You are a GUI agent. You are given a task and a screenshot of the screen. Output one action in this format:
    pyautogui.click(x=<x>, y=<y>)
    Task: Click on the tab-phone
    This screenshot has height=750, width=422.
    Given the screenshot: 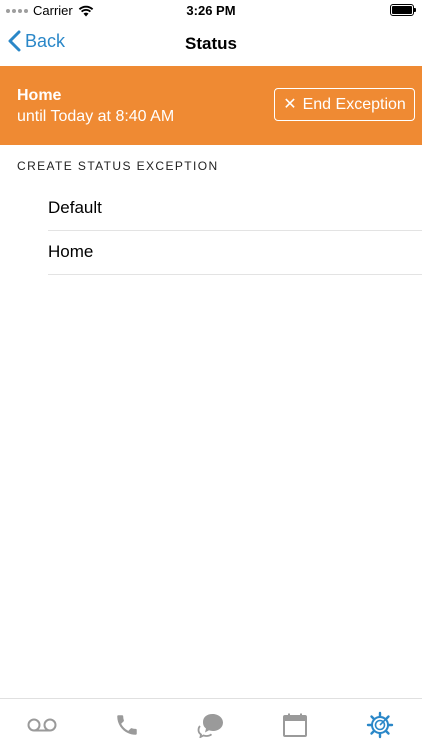 What is the action you would take?
    pyautogui.click(x=127, y=724)
    